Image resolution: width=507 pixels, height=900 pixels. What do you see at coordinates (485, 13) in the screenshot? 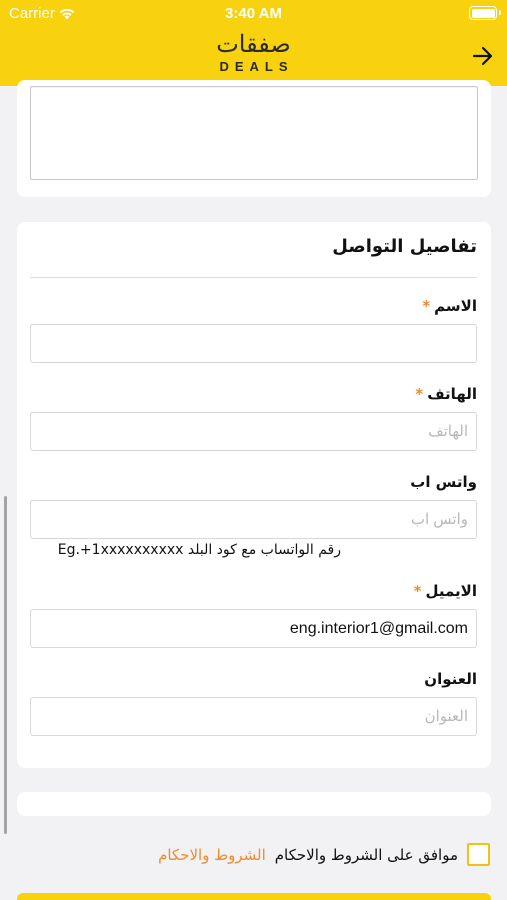
I see `battery-icon` at bounding box center [485, 13].